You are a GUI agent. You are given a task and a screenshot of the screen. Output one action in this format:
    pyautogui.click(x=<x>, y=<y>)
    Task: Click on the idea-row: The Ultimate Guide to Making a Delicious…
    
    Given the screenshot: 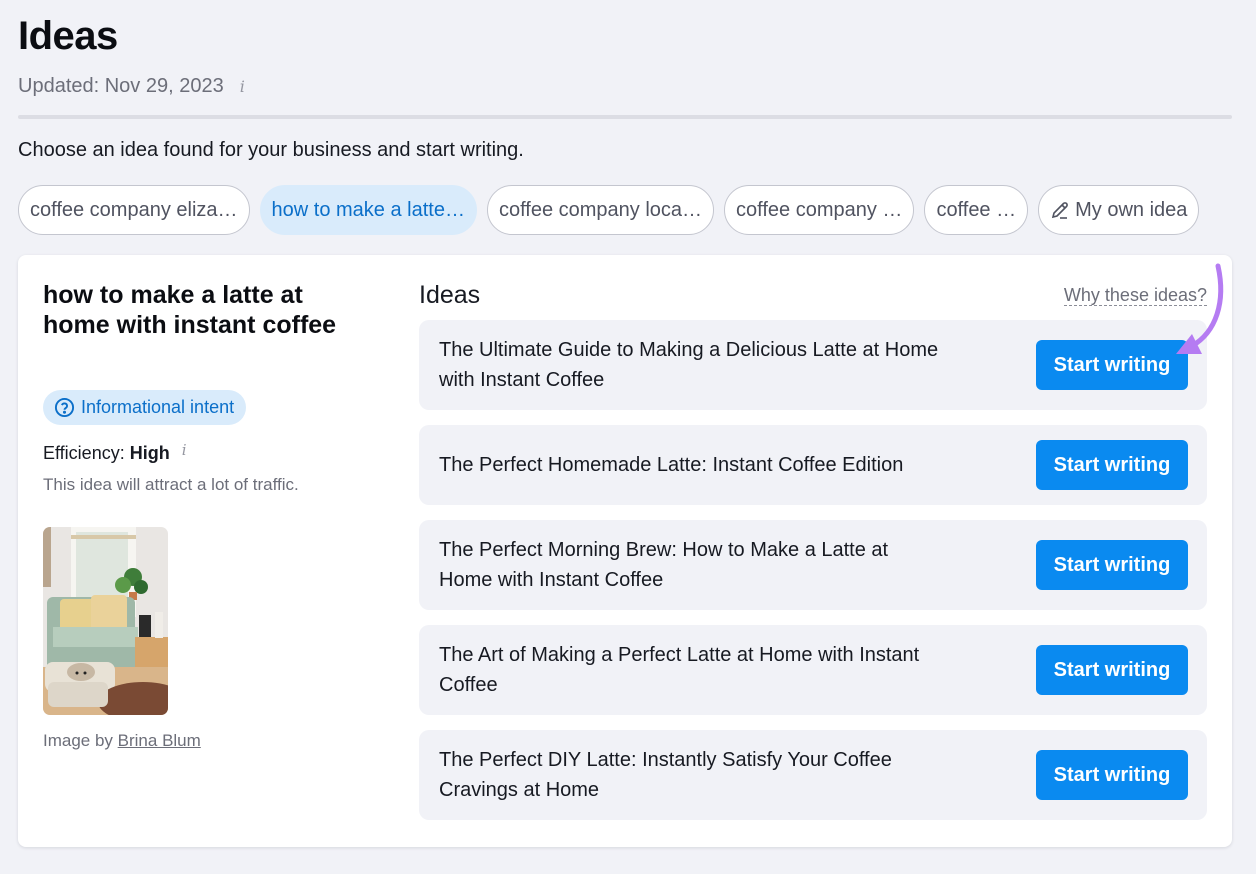 What is the action you would take?
    pyautogui.click(x=813, y=365)
    